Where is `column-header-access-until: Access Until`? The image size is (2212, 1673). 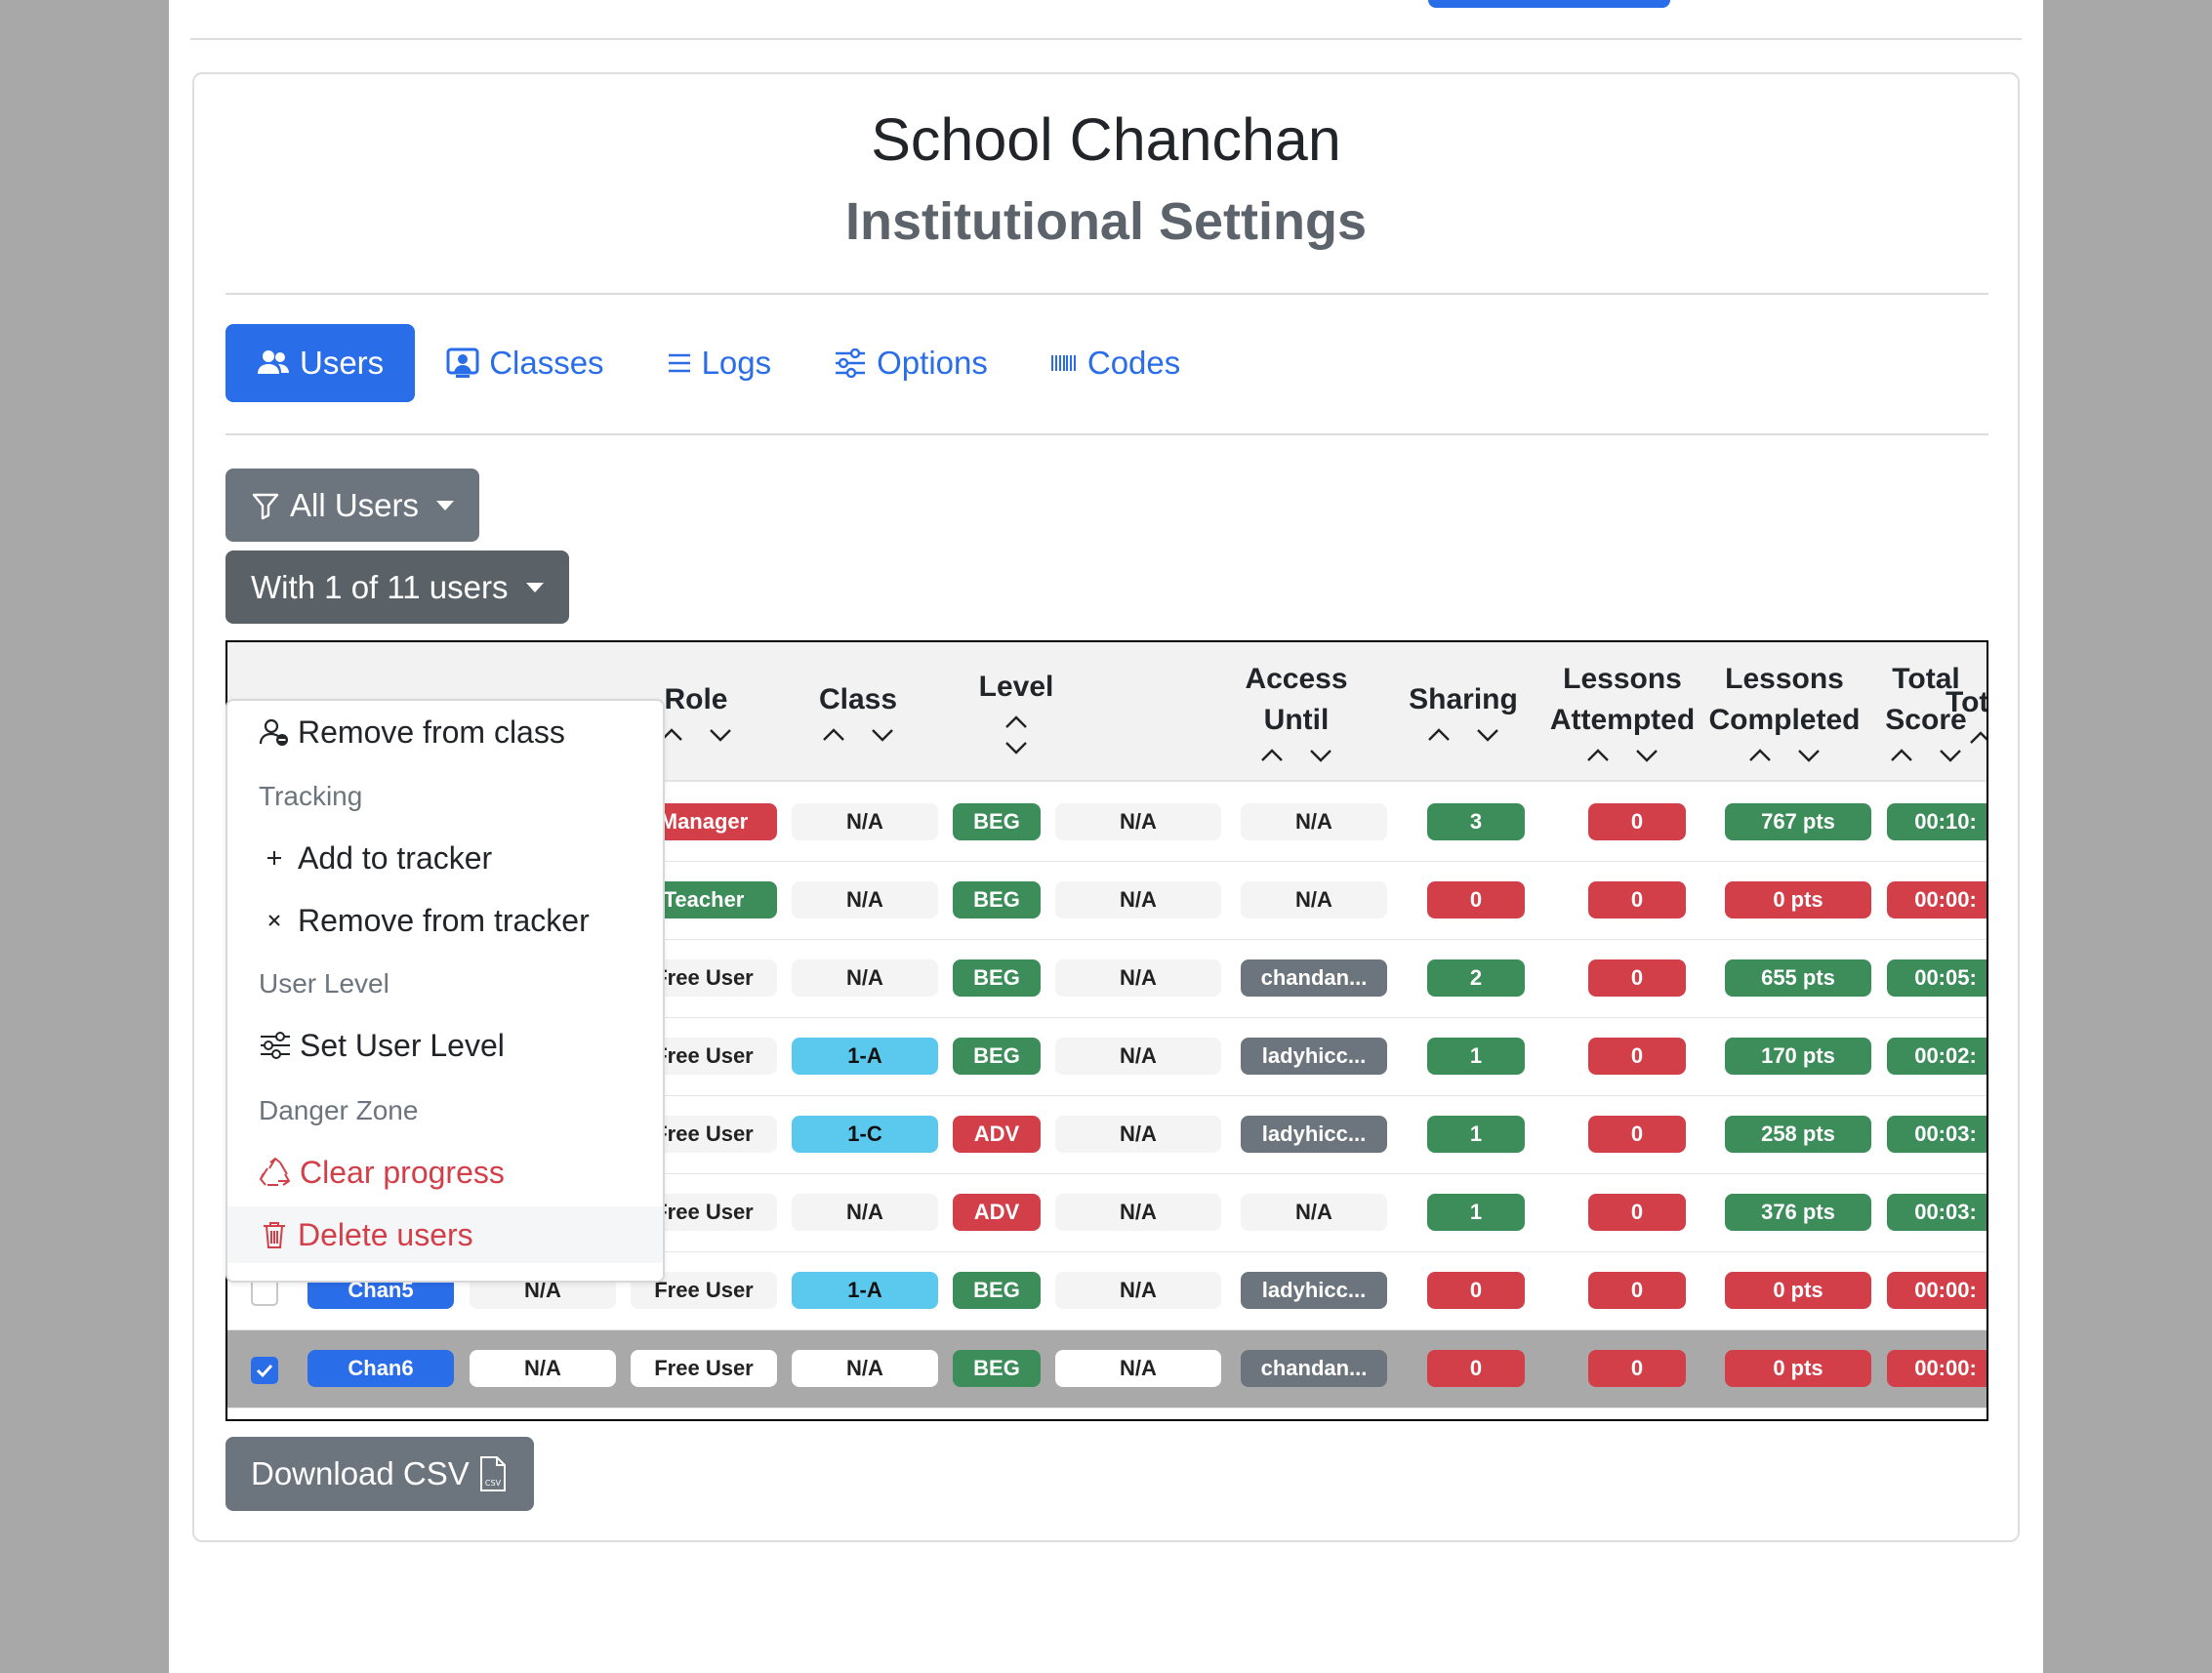
column-header-access-until: Access Until is located at coordinates (1296, 712).